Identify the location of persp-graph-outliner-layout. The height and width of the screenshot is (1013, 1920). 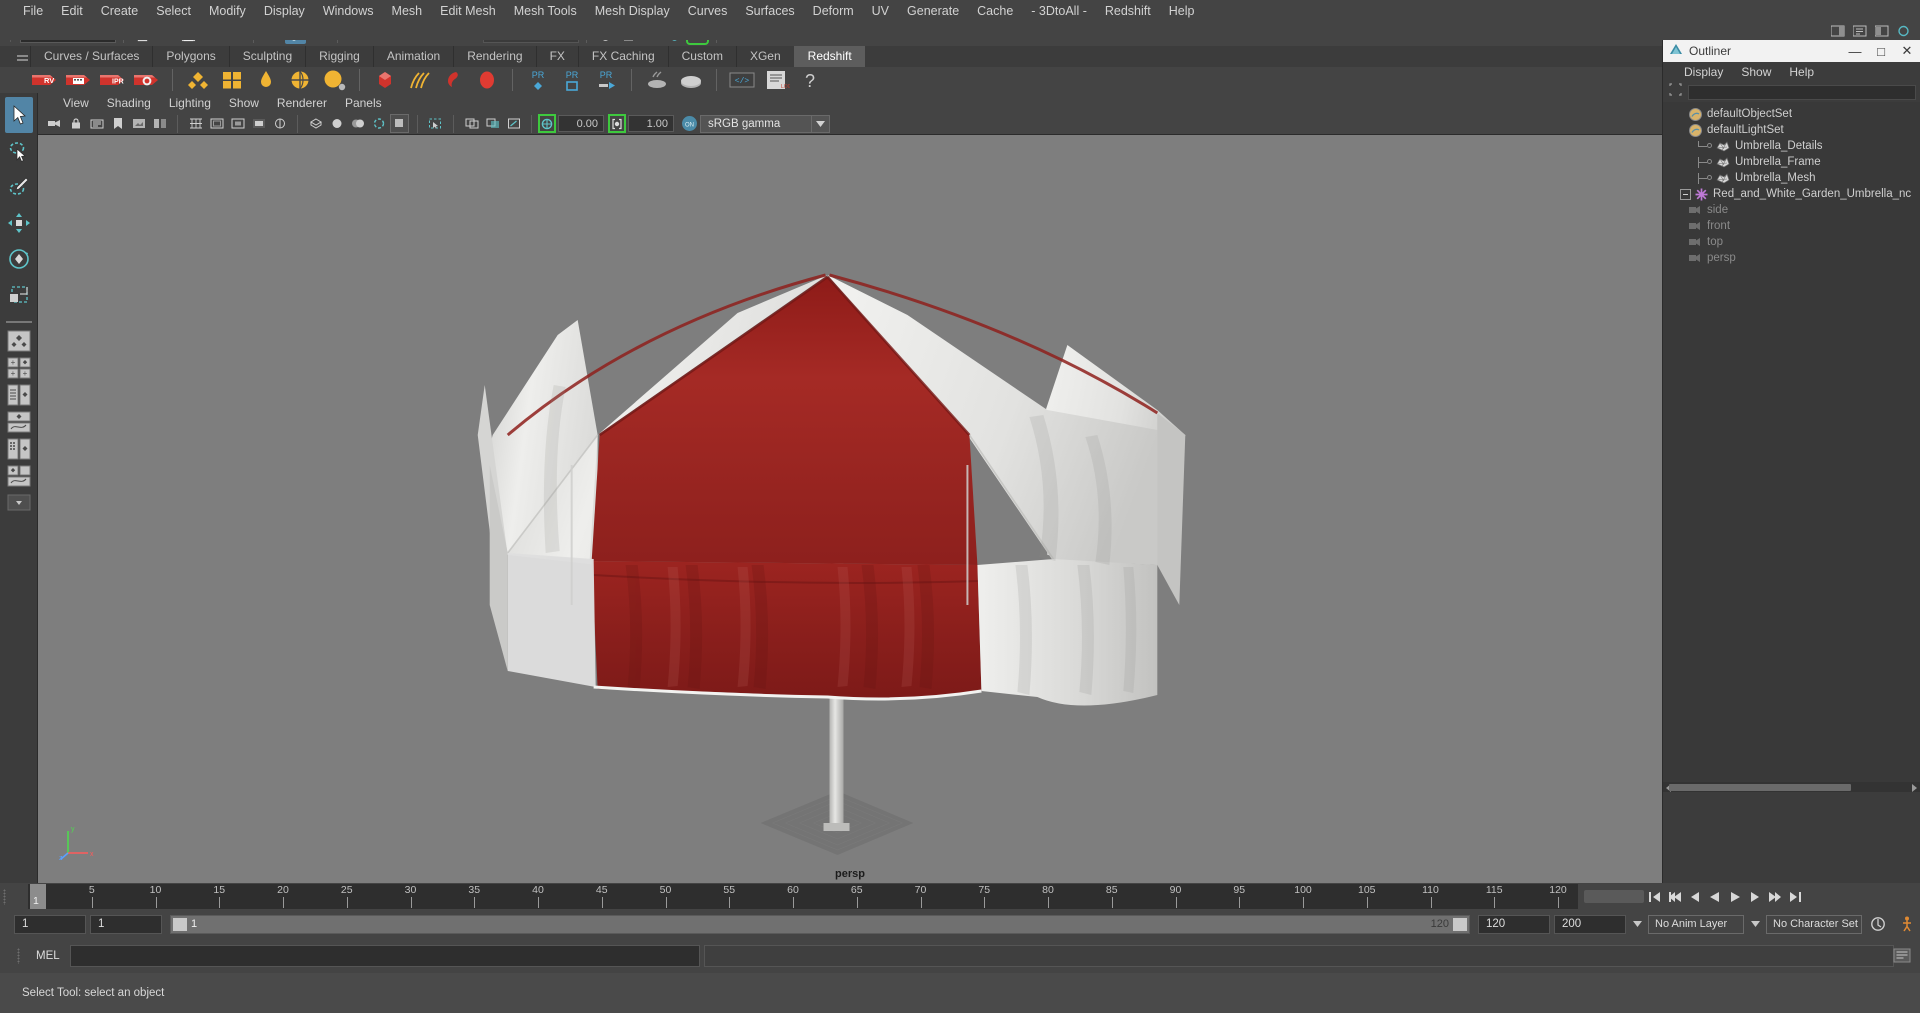
(19, 476).